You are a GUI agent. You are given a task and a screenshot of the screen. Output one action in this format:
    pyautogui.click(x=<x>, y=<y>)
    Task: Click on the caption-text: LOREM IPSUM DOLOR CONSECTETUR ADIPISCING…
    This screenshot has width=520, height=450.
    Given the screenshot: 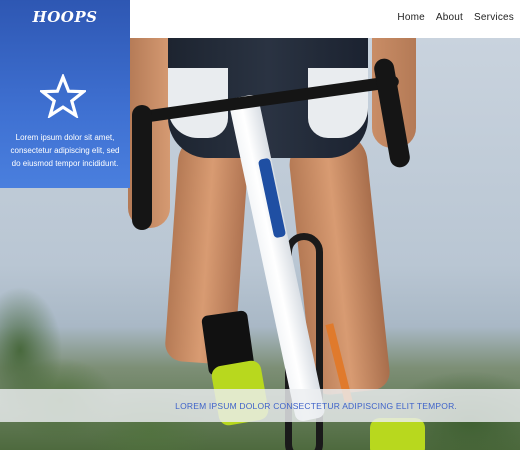 What is the action you would take?
    pyautogui.click(x=316, y=406)
    